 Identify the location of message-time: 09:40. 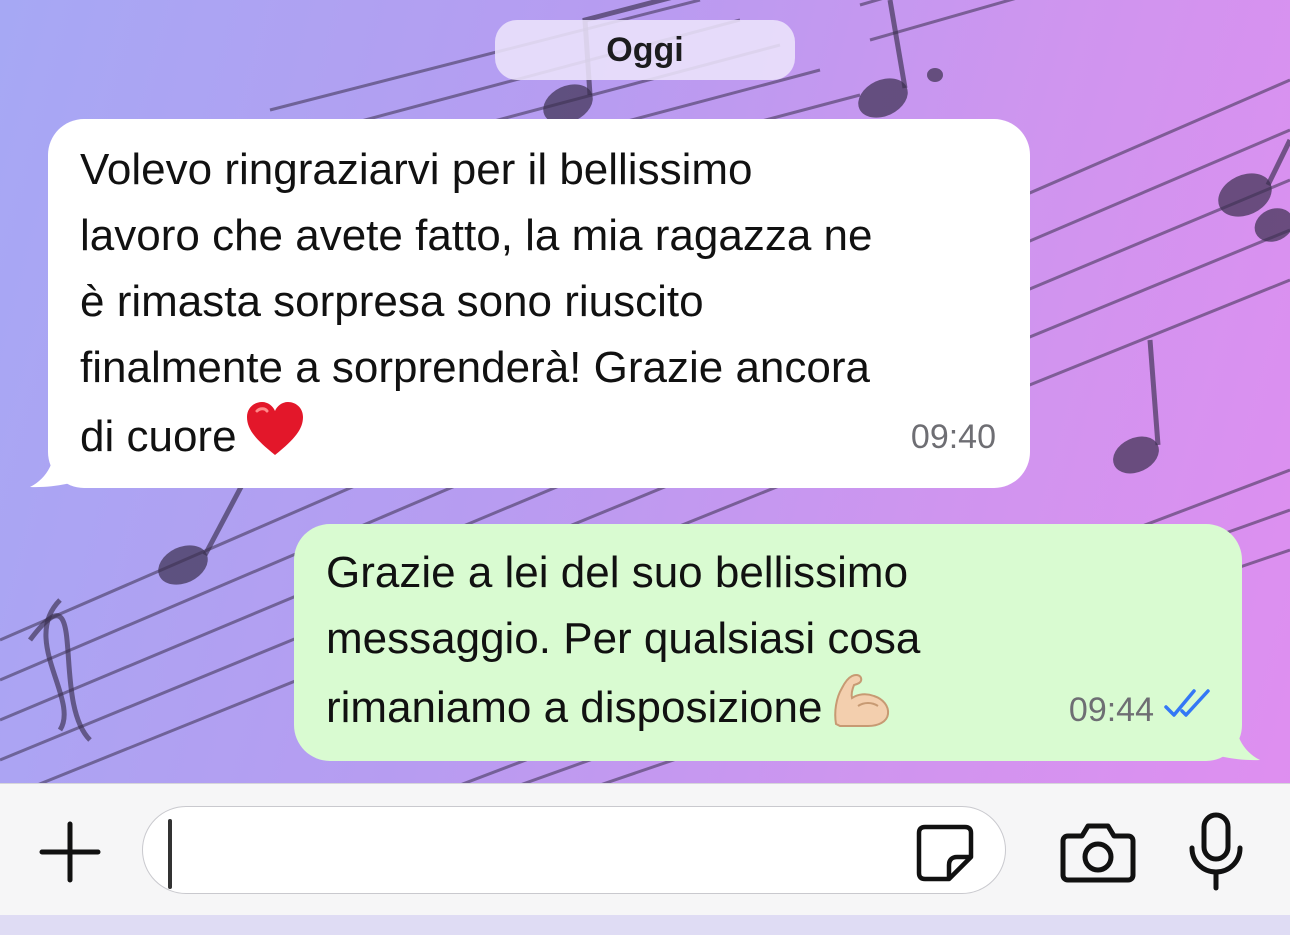
(953, 437).